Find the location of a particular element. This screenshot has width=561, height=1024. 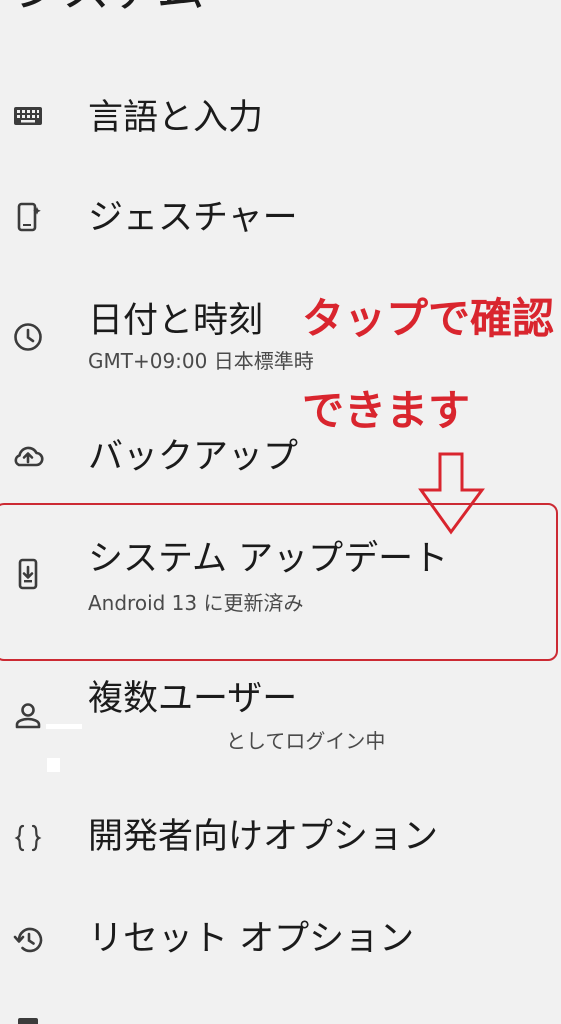

settings-item-gestures: ジェスチャー is located at coordinates (280, 218).